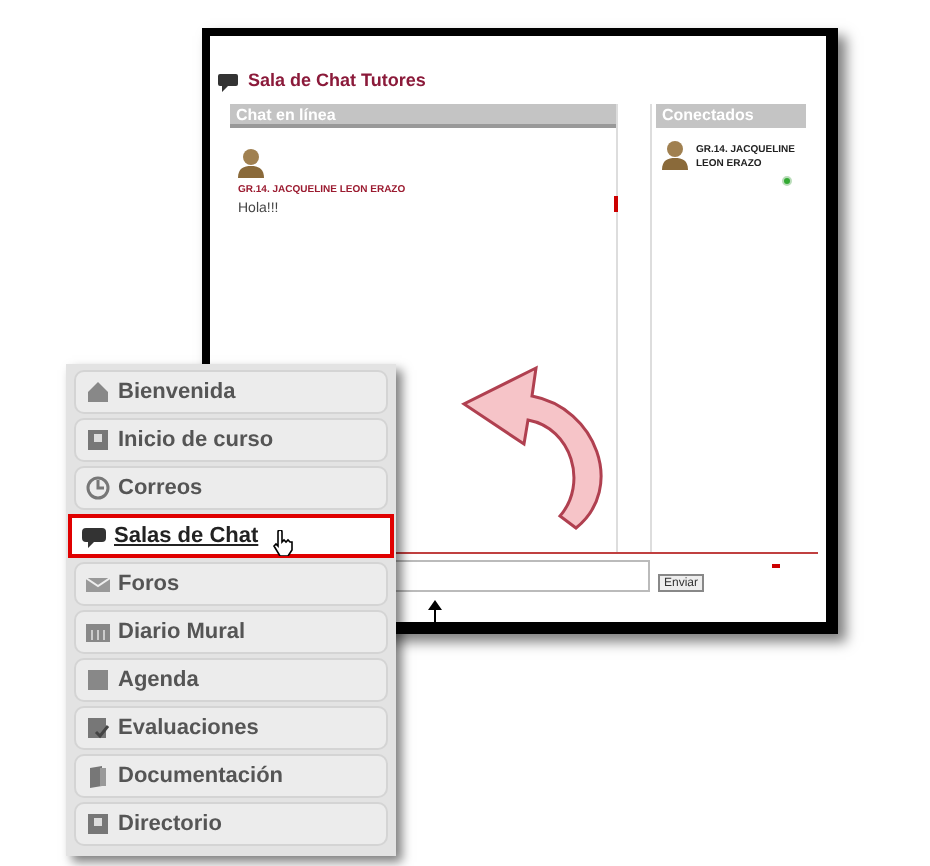  Describe the element at coordinates (231, 584) in the screenshot. I see `menu-item: Foros` at that location.